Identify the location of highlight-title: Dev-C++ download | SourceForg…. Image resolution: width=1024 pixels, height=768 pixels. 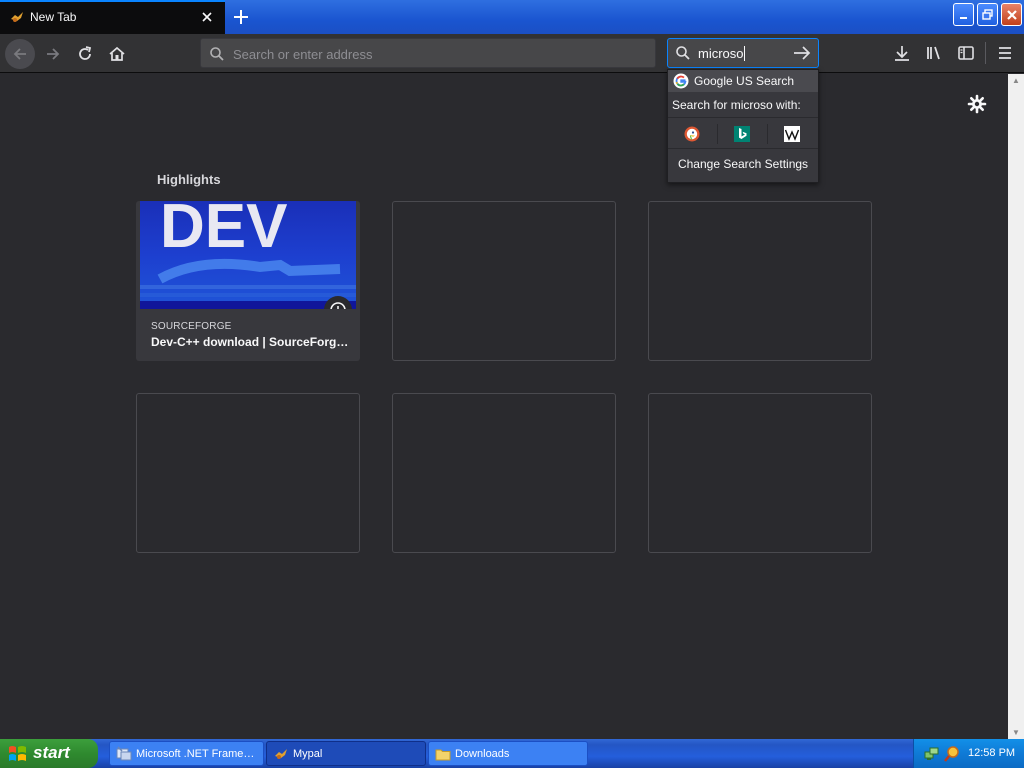
(250, 342).